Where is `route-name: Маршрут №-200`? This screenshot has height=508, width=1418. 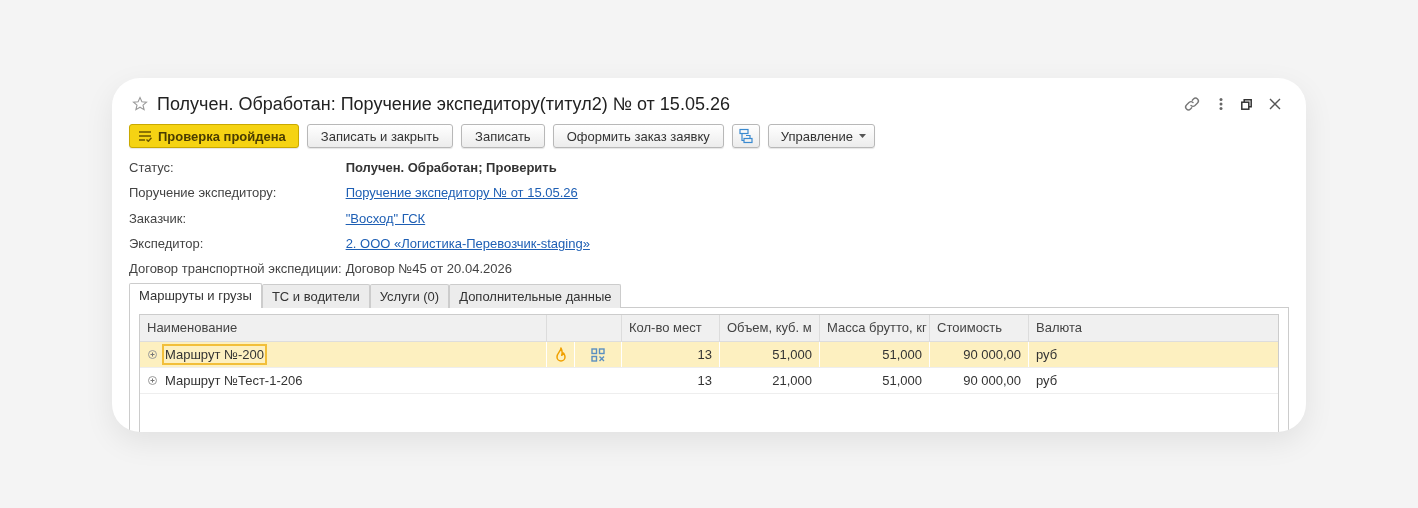
route-name: Маршрут №-200 is located at coordinates (214, 355).